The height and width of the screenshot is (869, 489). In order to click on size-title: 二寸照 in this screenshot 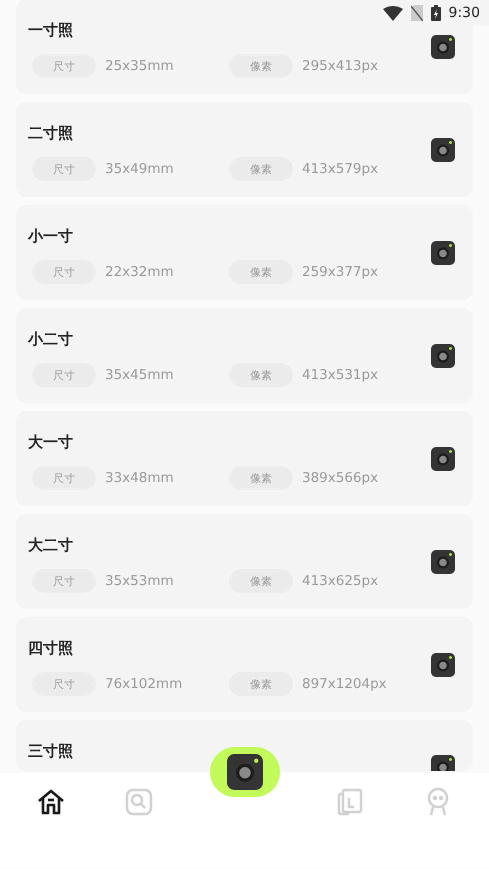, I will do `click(50, 133)`.